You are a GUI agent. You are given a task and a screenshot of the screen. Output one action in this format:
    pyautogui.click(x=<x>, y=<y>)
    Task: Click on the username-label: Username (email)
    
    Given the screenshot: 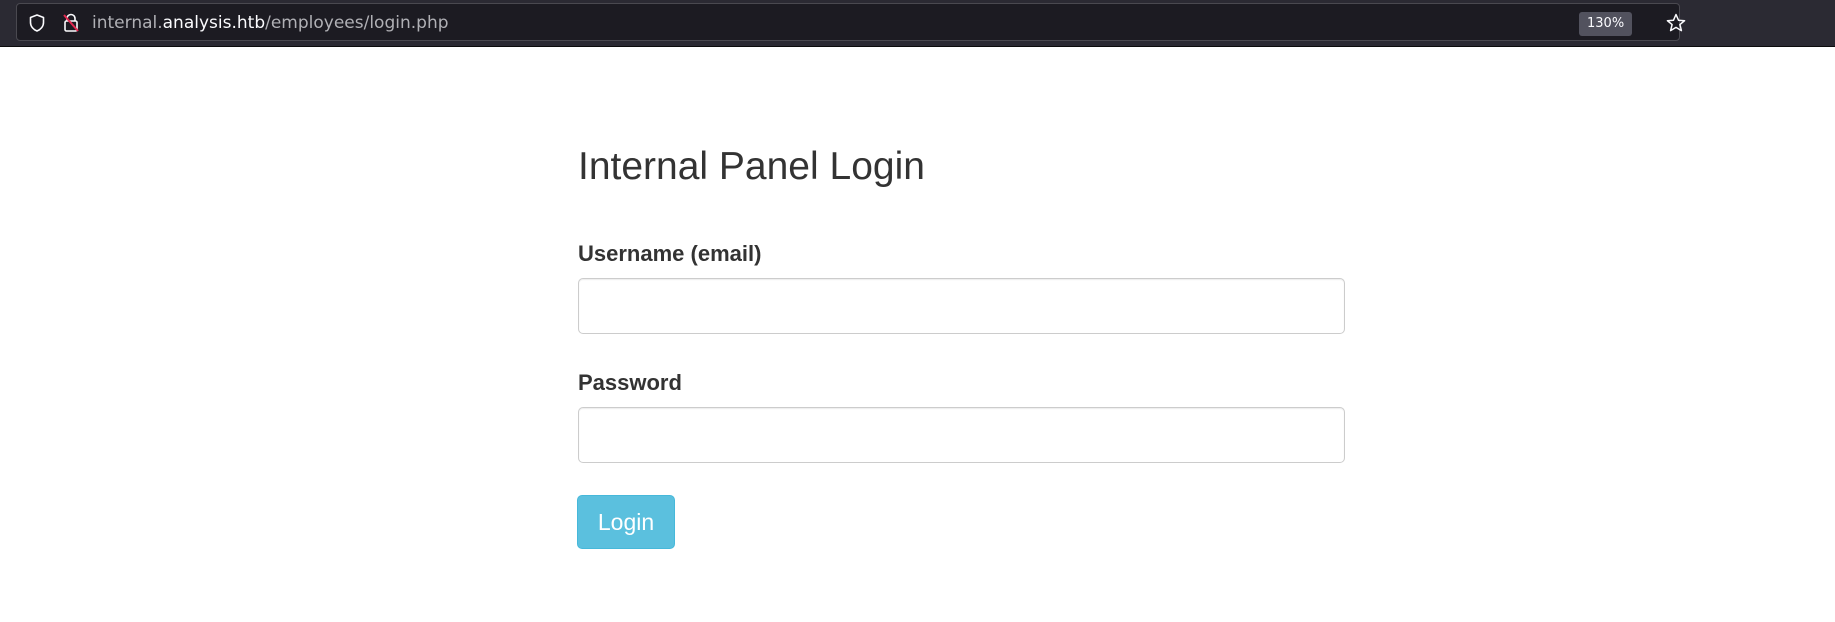 What is the action you would take?
    pyautogui.click(x=670, y=253)
    